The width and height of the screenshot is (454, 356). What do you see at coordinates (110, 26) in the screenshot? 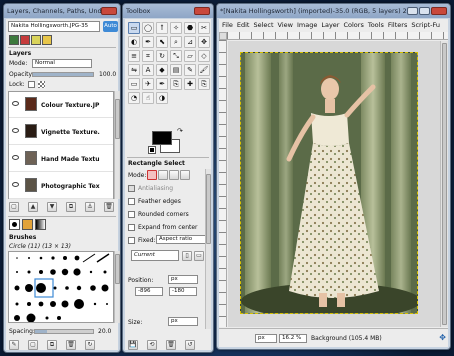
I see `auto-button: Auto` at bounding box center [110, 26].